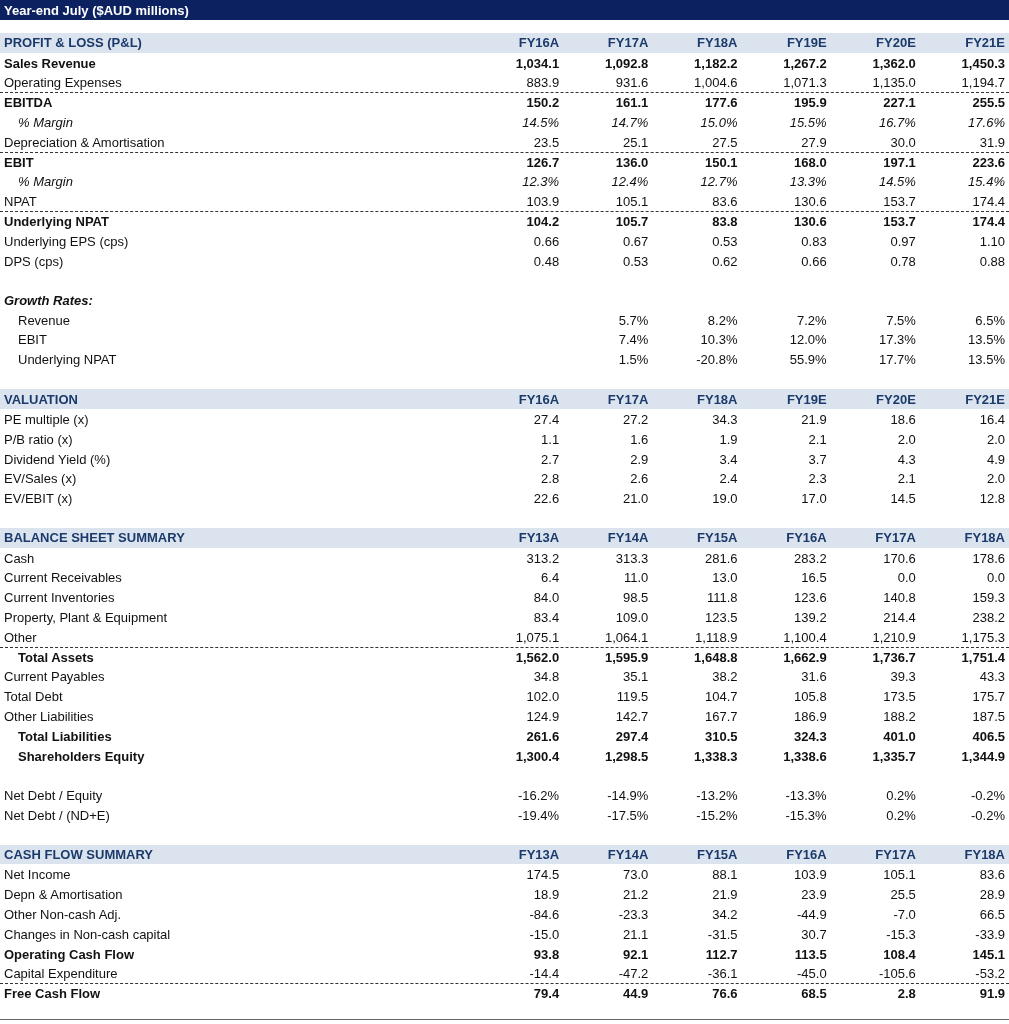  What do you see at coordinates (906, 578) in the screenshot?
I see `table-cell-text: 0.0` at bounding box center [906, 578].